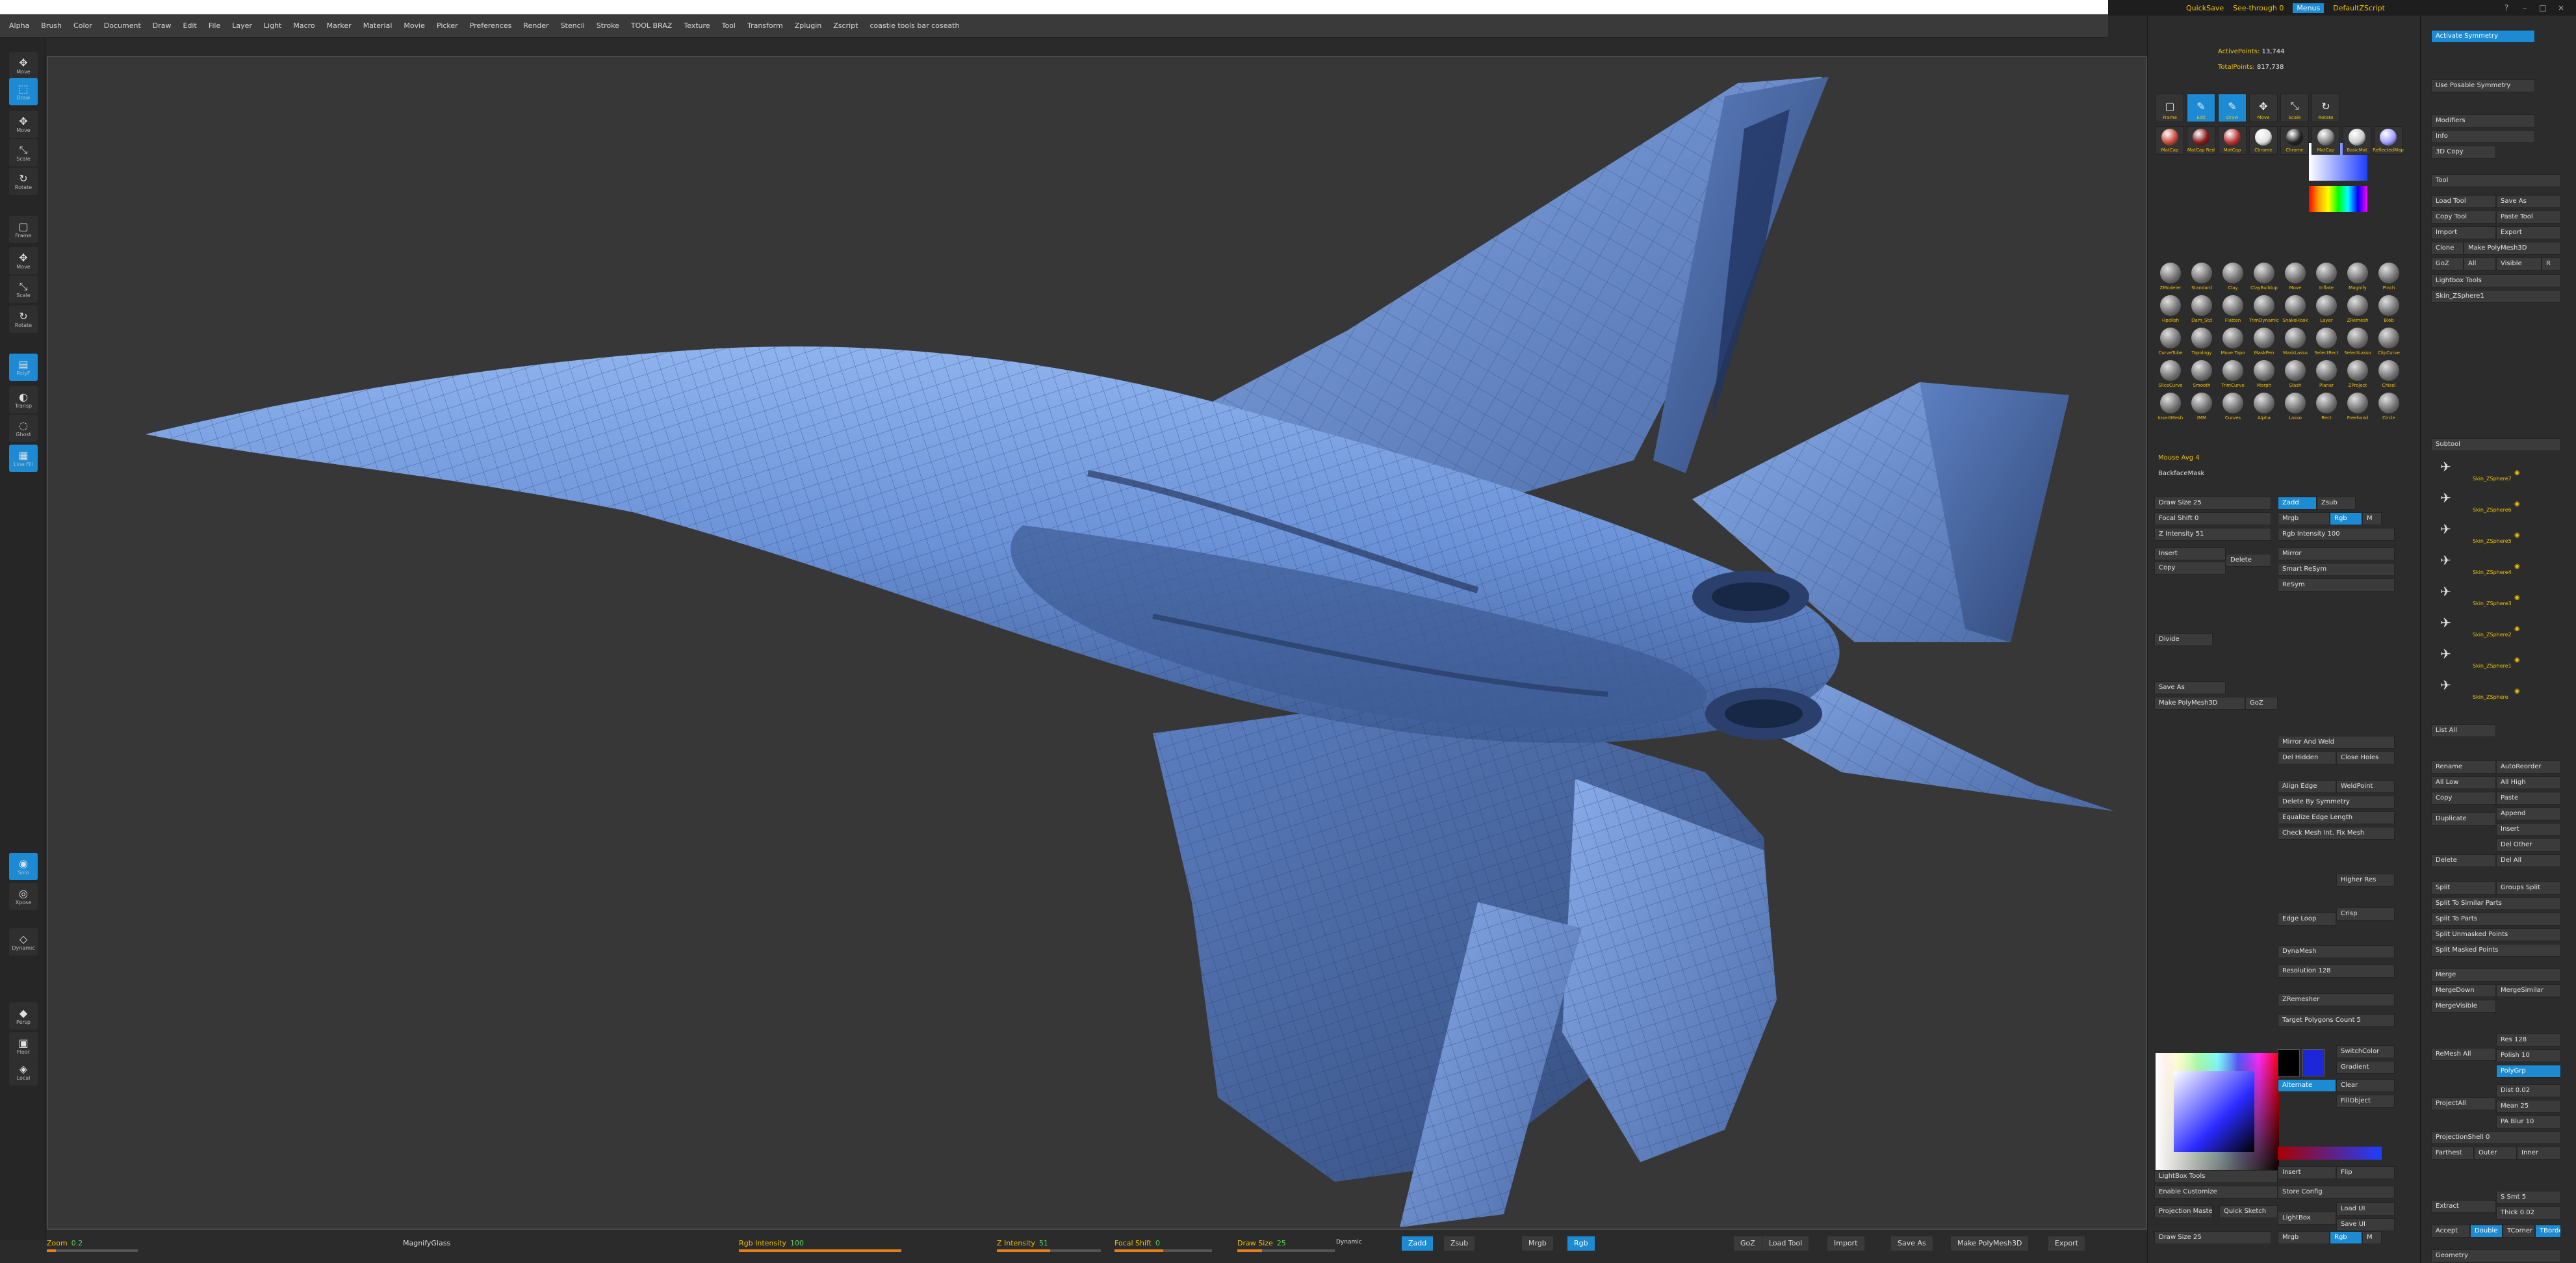 The image size is (2576, 1263). Describe the element at coordinates (2307, 1085) in the screenshot. I see `alternate-control: Alternate` at that location.